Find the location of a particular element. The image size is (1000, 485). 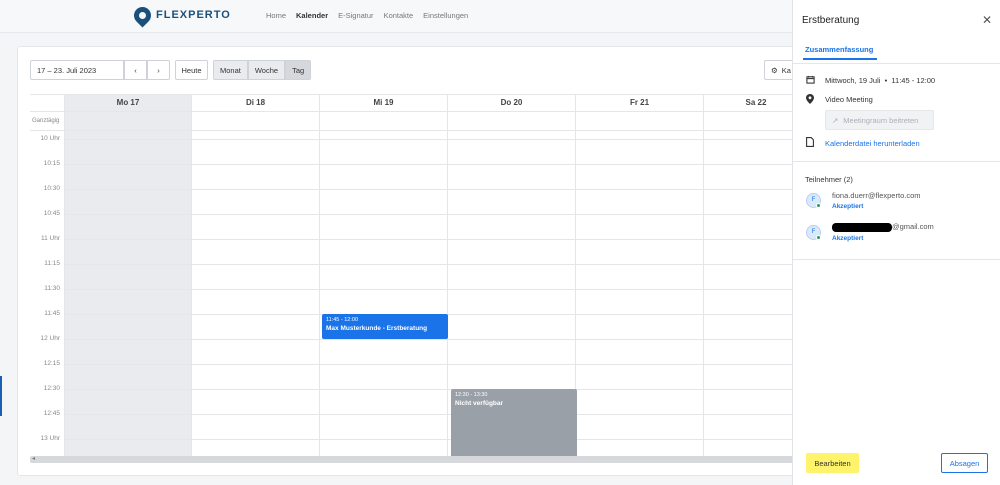

tab-zusammenfassung: Zusammenfassung is located at coordinates (839, 49).